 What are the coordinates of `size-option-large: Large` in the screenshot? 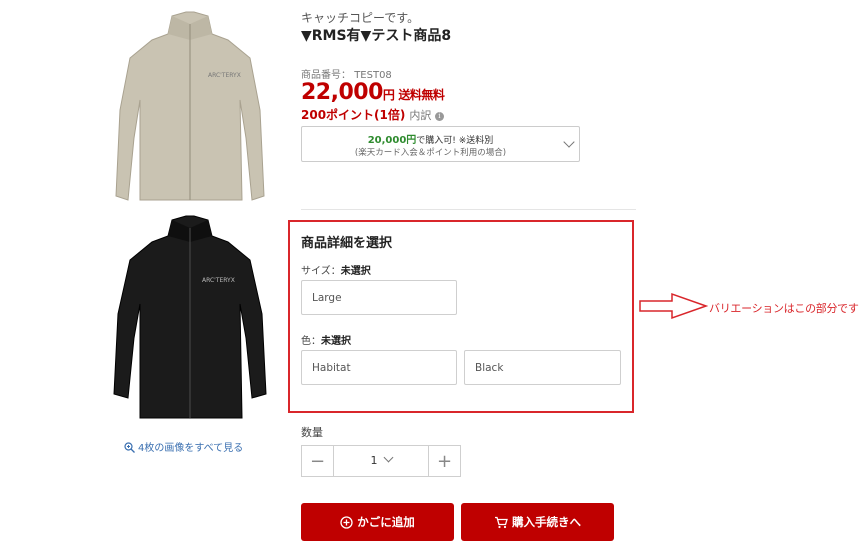 It's located at (379, 297).